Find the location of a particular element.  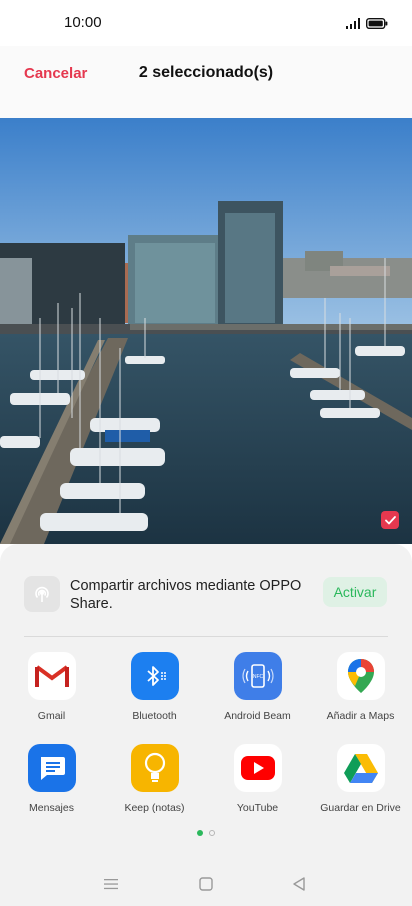

share-app-bluetooth: Bluetooth is located at coordinates (154, 692).